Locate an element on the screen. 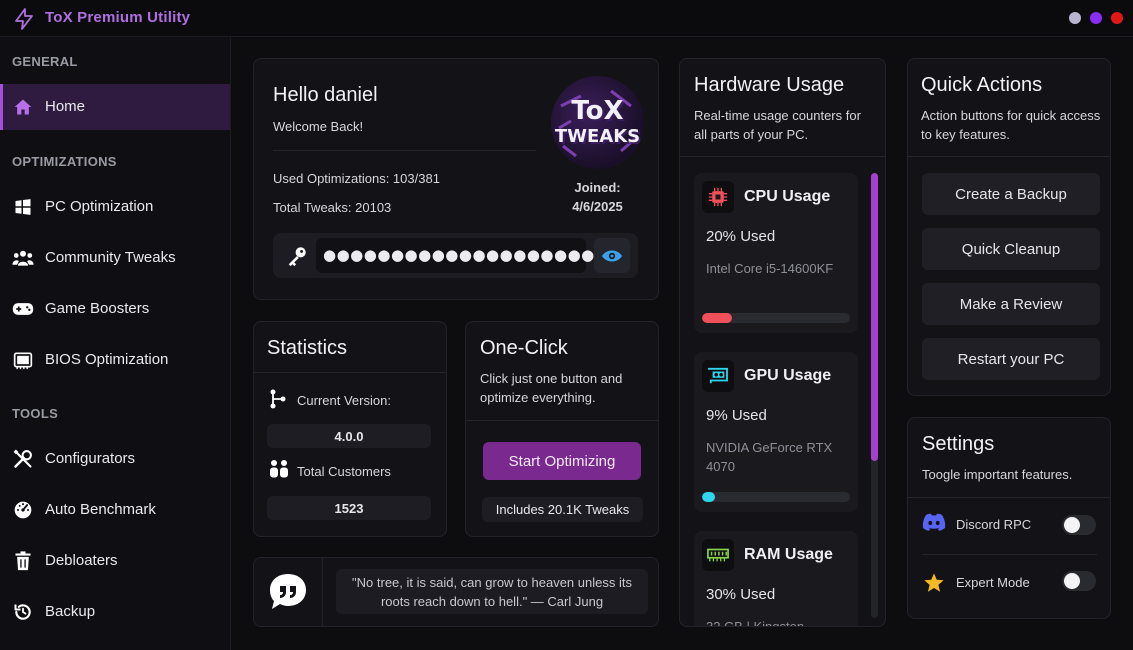  eye-icon is located at coordinates (612, 255).